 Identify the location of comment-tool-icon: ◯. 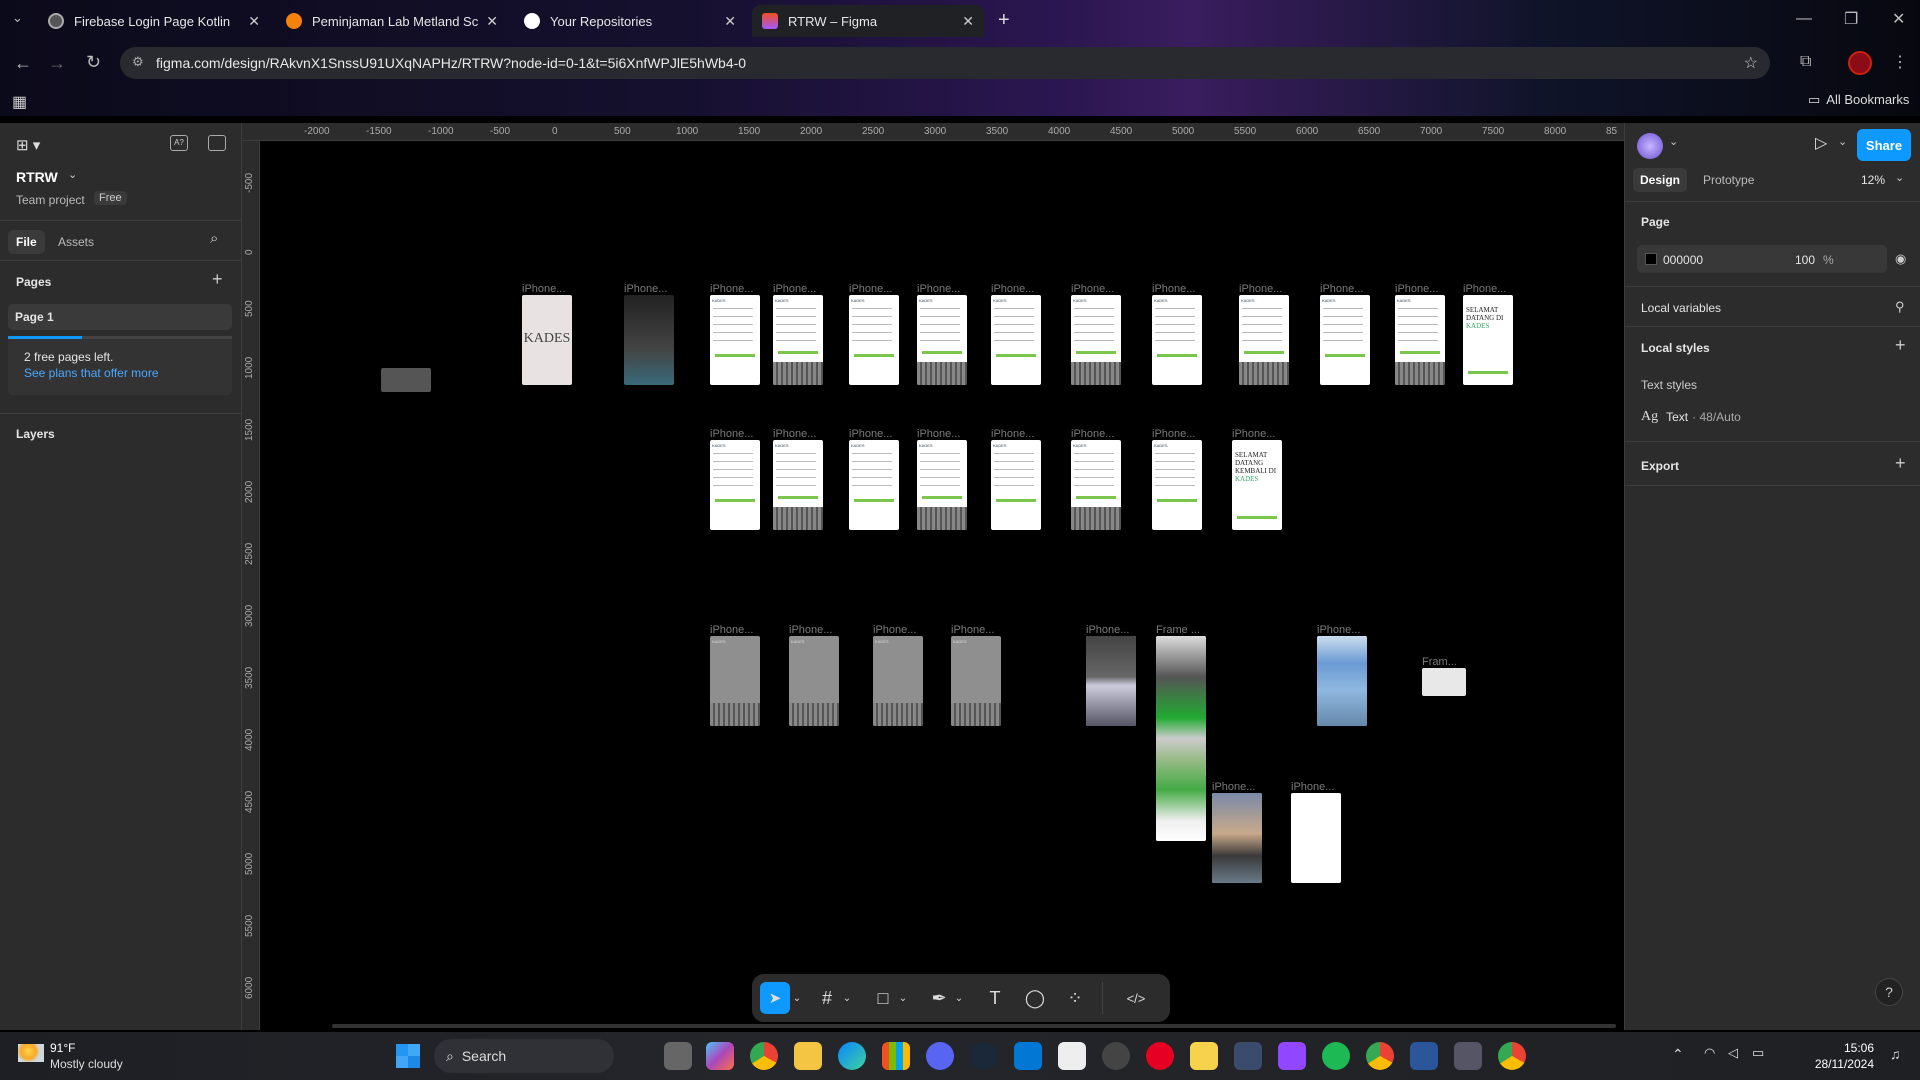
(1035, 998).